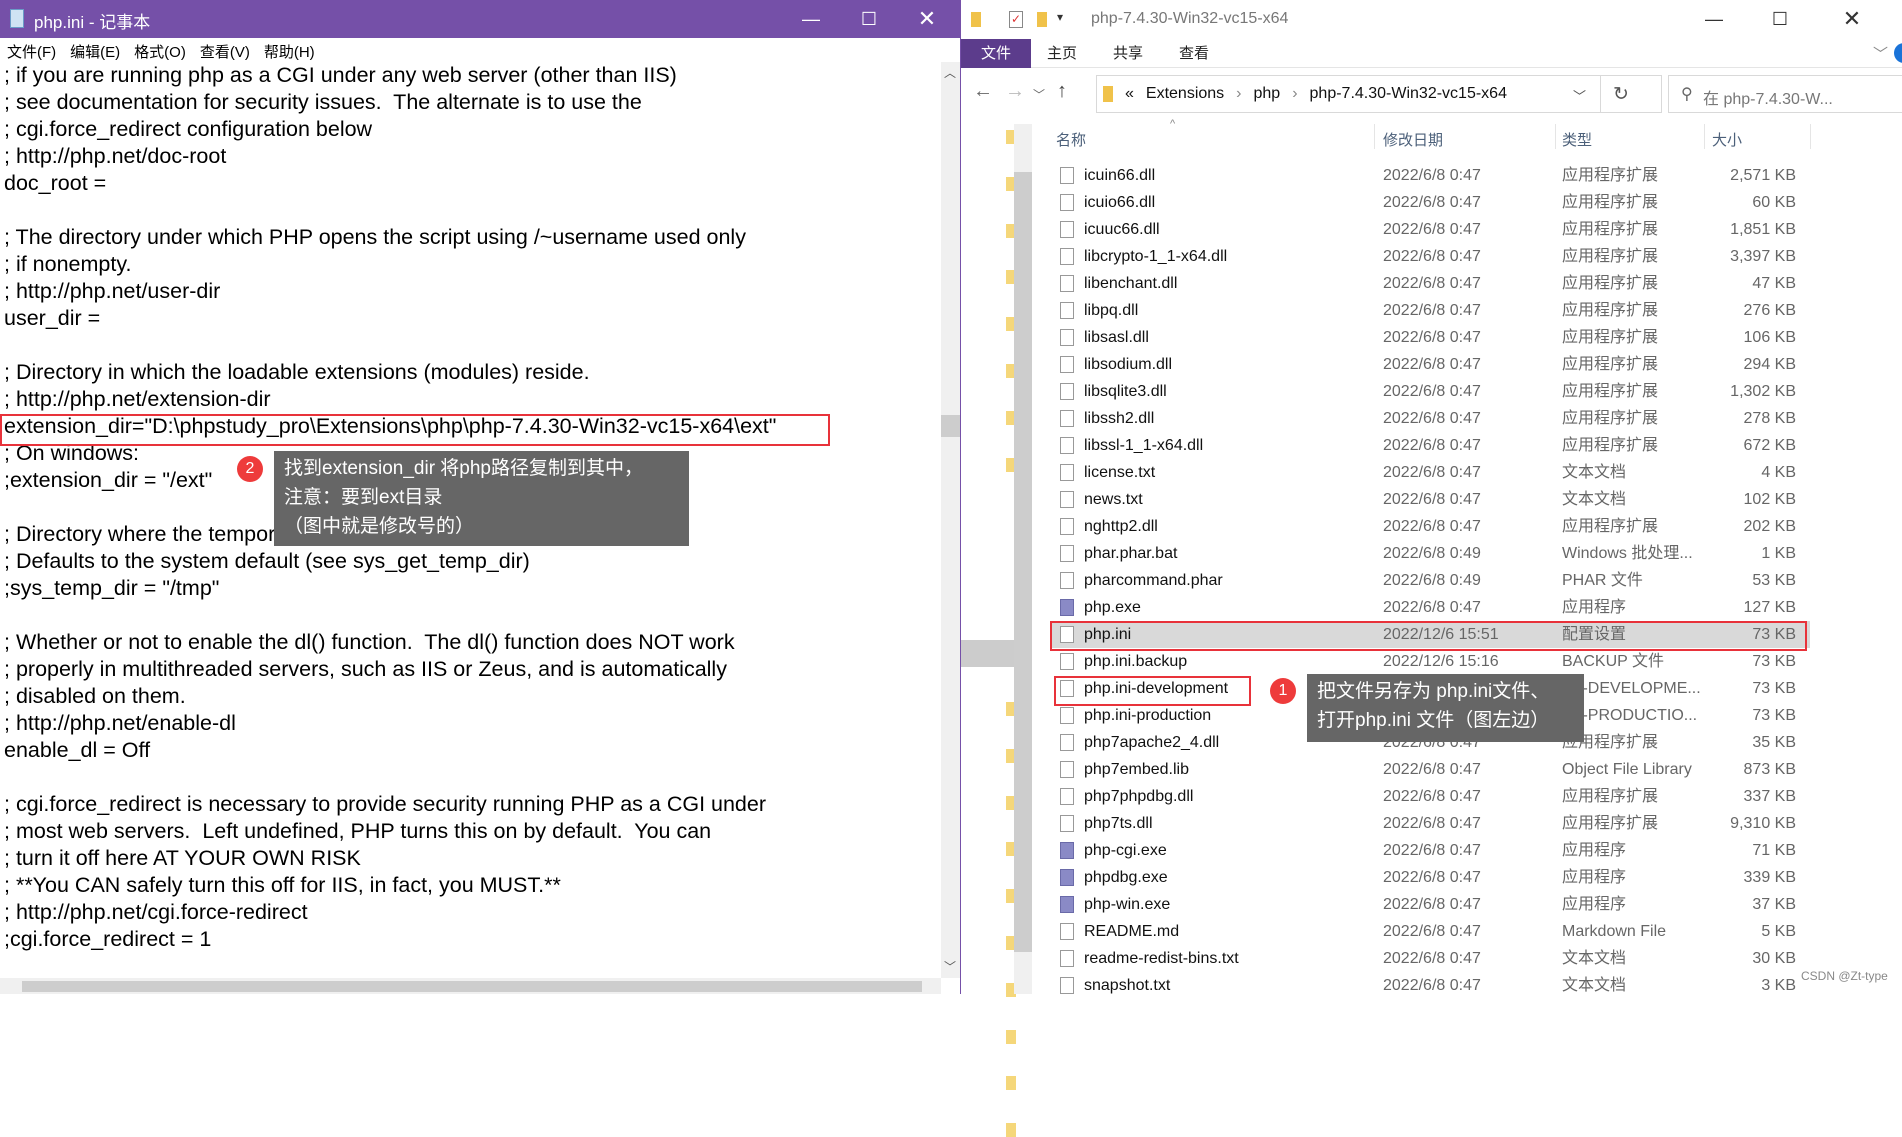 Image resolution: width=1902 pixels, height=1137 pixels. What do you see at coordinates (1148, 715) in the screenshot?
I see `file-name: php.ini-production` at bounding box center [1148, 715].